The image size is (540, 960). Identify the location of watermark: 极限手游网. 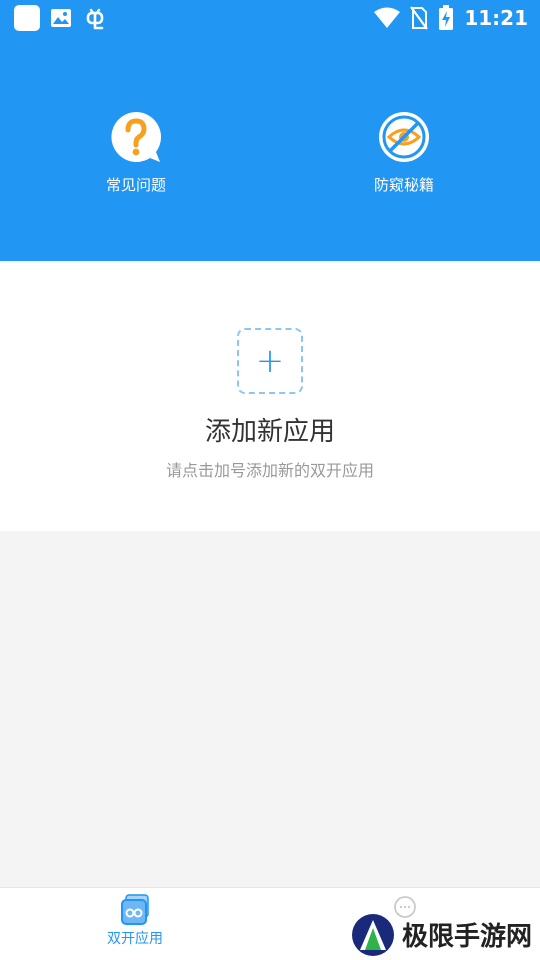
(445, 934).